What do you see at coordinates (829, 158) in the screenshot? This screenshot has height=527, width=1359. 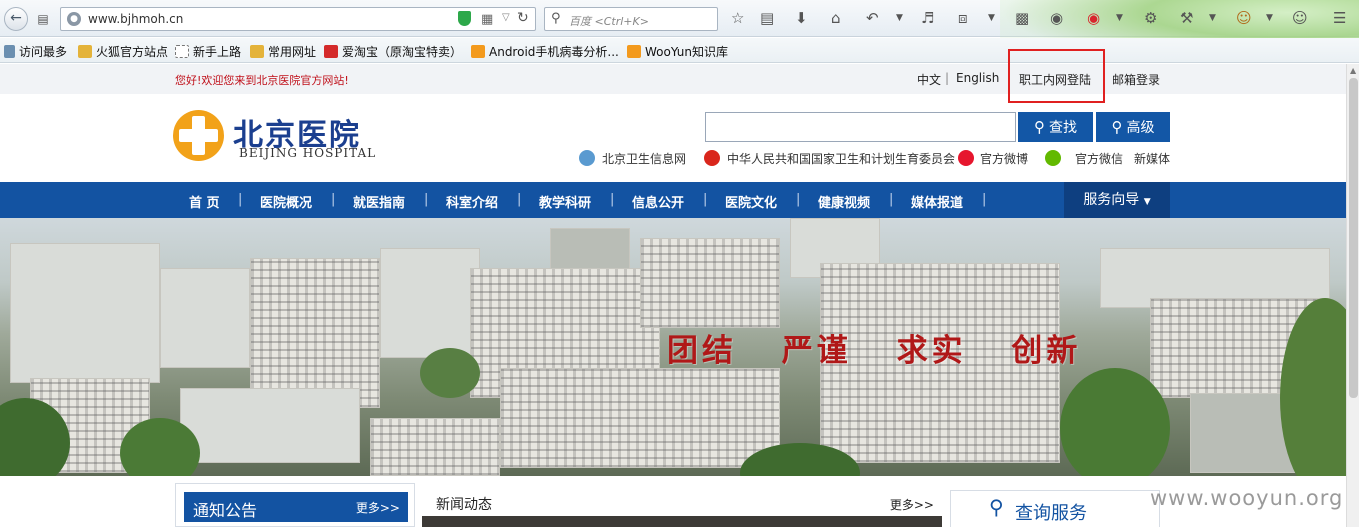 I see `nhfpc-link: 中华人民共和国国家卫生和计划生育委员会` at bounding box center [829, 158].